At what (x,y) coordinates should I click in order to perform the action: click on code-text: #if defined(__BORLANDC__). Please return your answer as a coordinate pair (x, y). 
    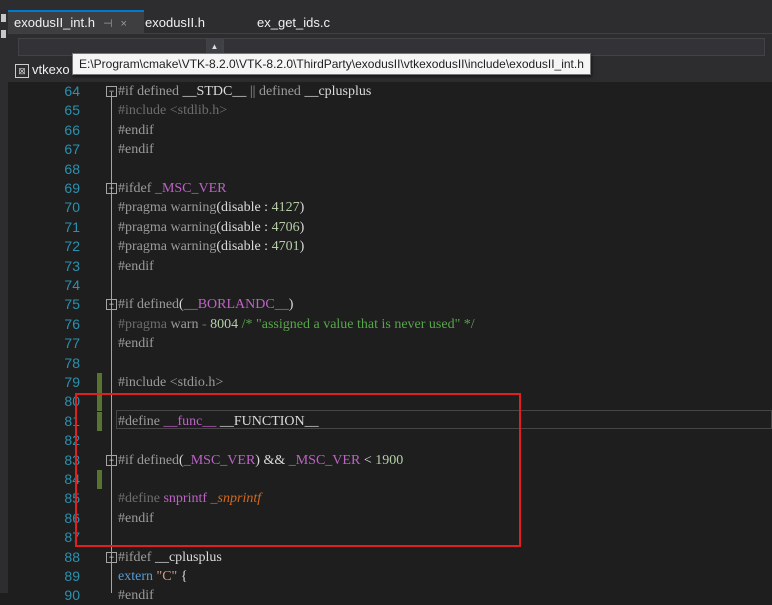
    Looking at the image, I should click on (205, 304).